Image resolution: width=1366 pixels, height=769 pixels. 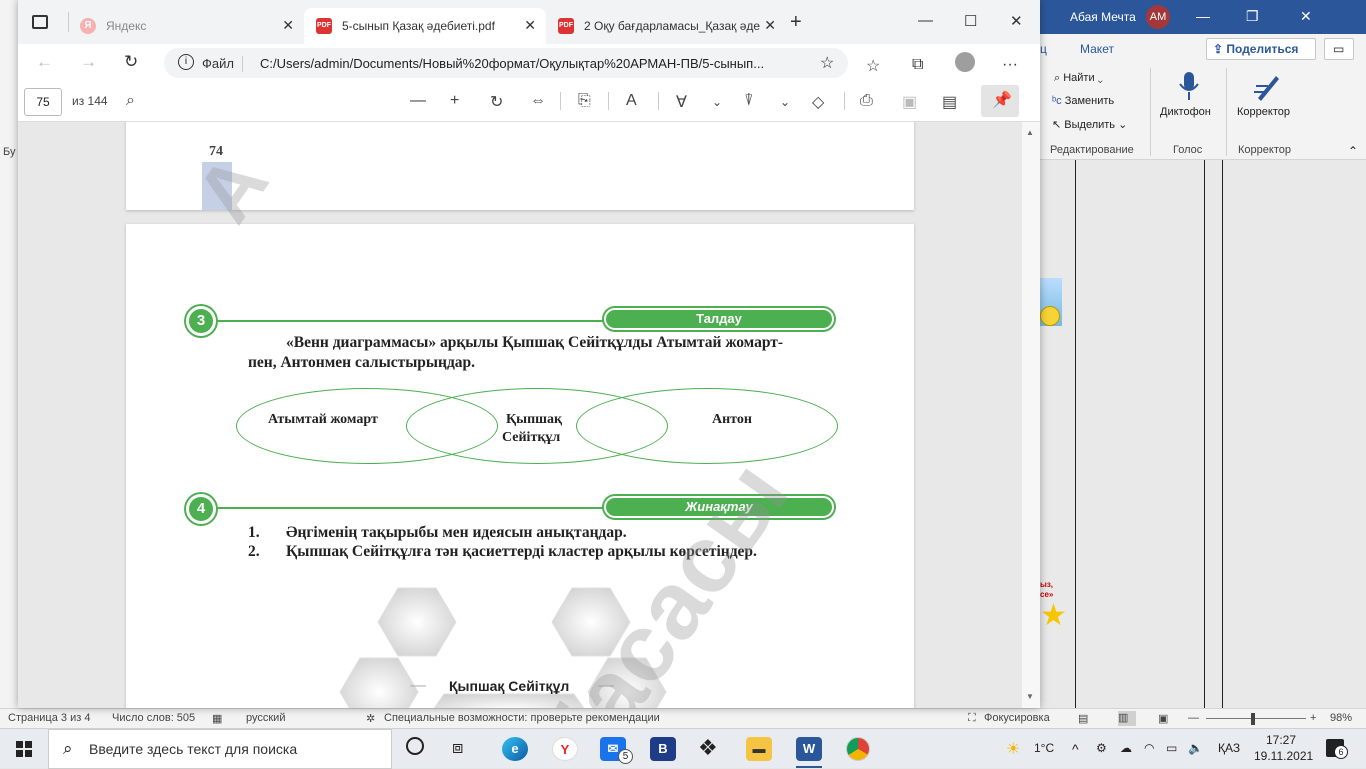 I want to click on tab-label: 2 Оқу бағдарламасы_Қазақ әде, so click(x=672, y=26).